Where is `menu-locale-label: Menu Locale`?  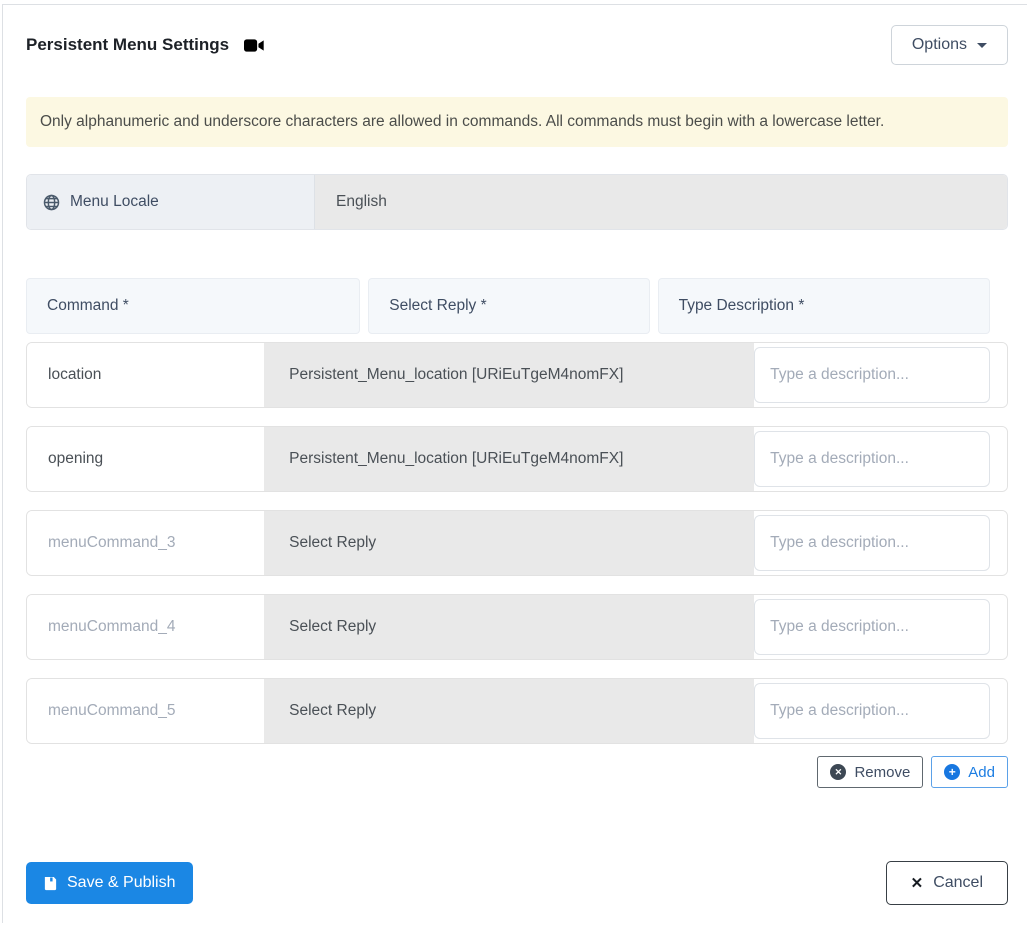
menu-locale-label: Menu Locale is located at coordinates (171, 202).